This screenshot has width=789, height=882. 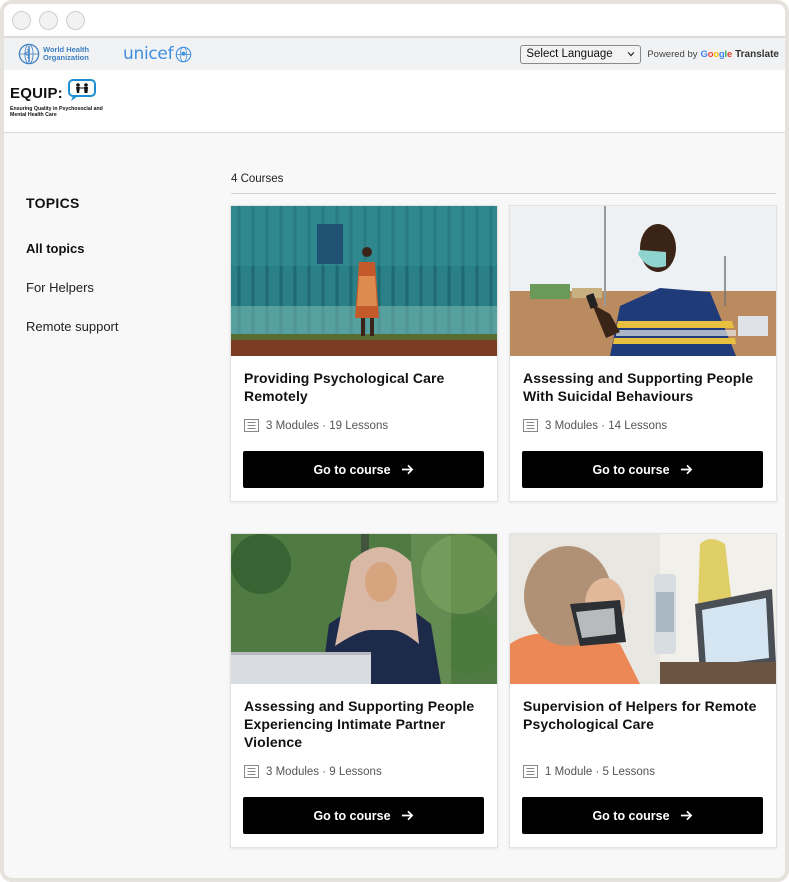 I want to click on window-titlebar, so click(x=394, y=21).